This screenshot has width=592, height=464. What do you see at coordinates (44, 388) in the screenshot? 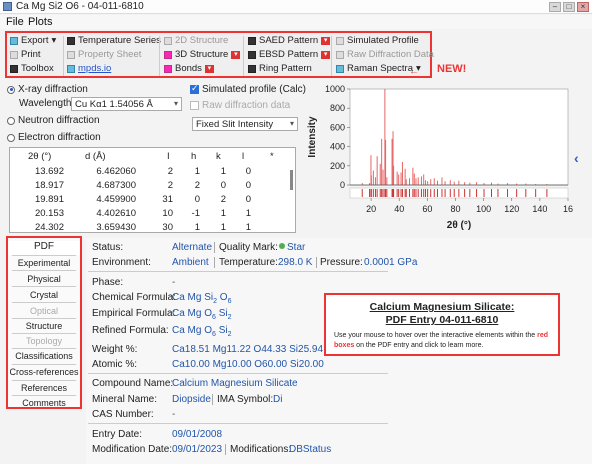
I see `nav-references: References` at bounding box center [44, 388].